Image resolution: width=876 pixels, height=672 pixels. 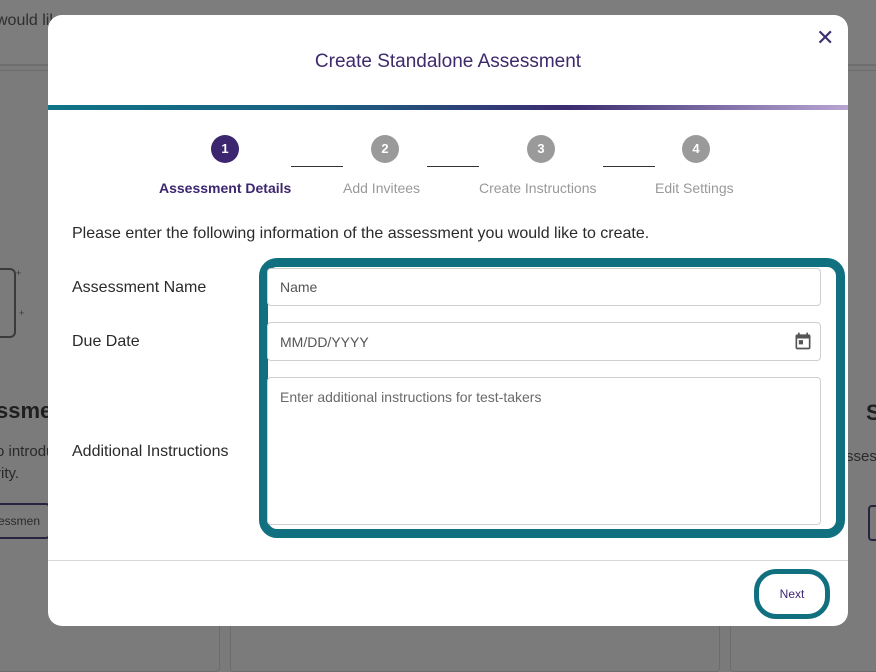 What do you see at coordinates (8, 303) in the screenshot?
I see `background-device-illustration` at bounding box center [8, 303].